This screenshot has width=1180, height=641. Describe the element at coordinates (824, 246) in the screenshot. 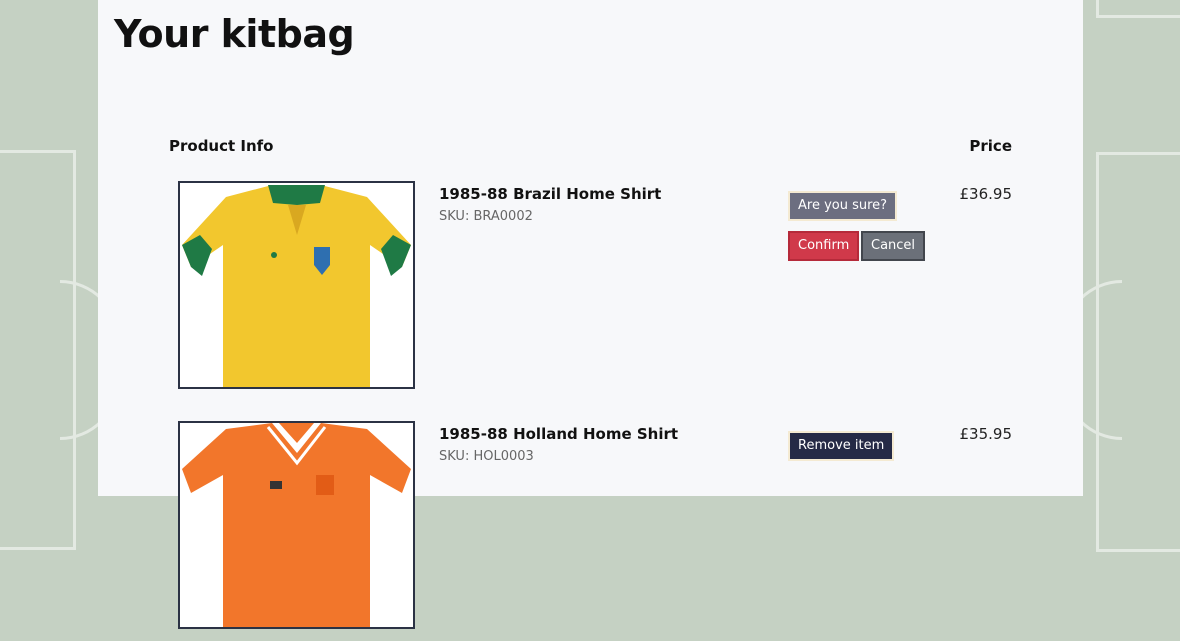

I see `confirm-remove-button: Confirm` at that location.